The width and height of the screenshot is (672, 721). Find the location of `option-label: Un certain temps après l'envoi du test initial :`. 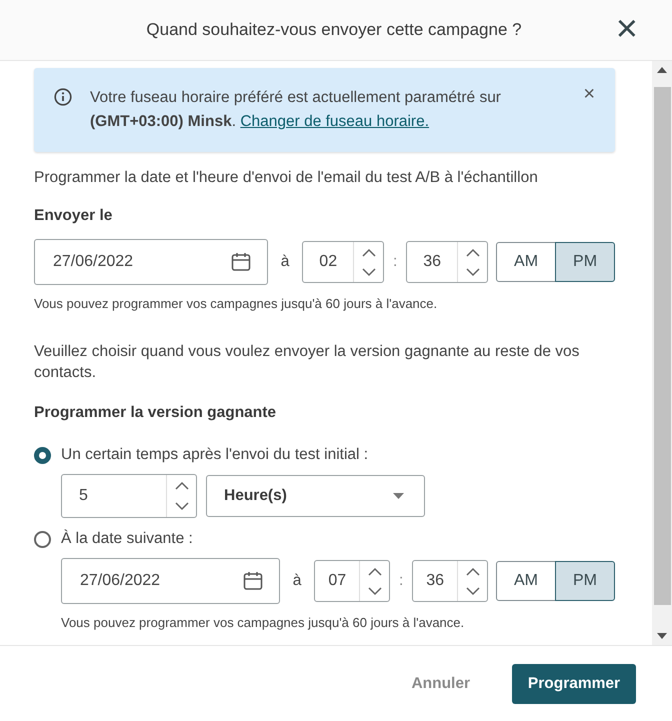

option-label: Un certain temps après l'envoi du test initial : is located at coordinates (214, 455).